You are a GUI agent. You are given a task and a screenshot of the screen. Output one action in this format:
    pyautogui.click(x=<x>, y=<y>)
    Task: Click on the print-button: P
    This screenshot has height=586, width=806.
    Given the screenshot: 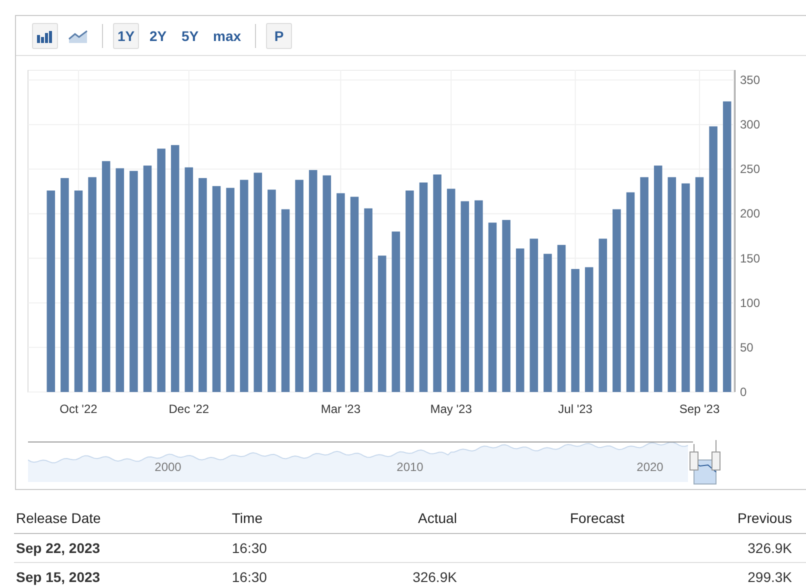 What is the action you would take?
    pyautogui.click(x=279, y=35)
    